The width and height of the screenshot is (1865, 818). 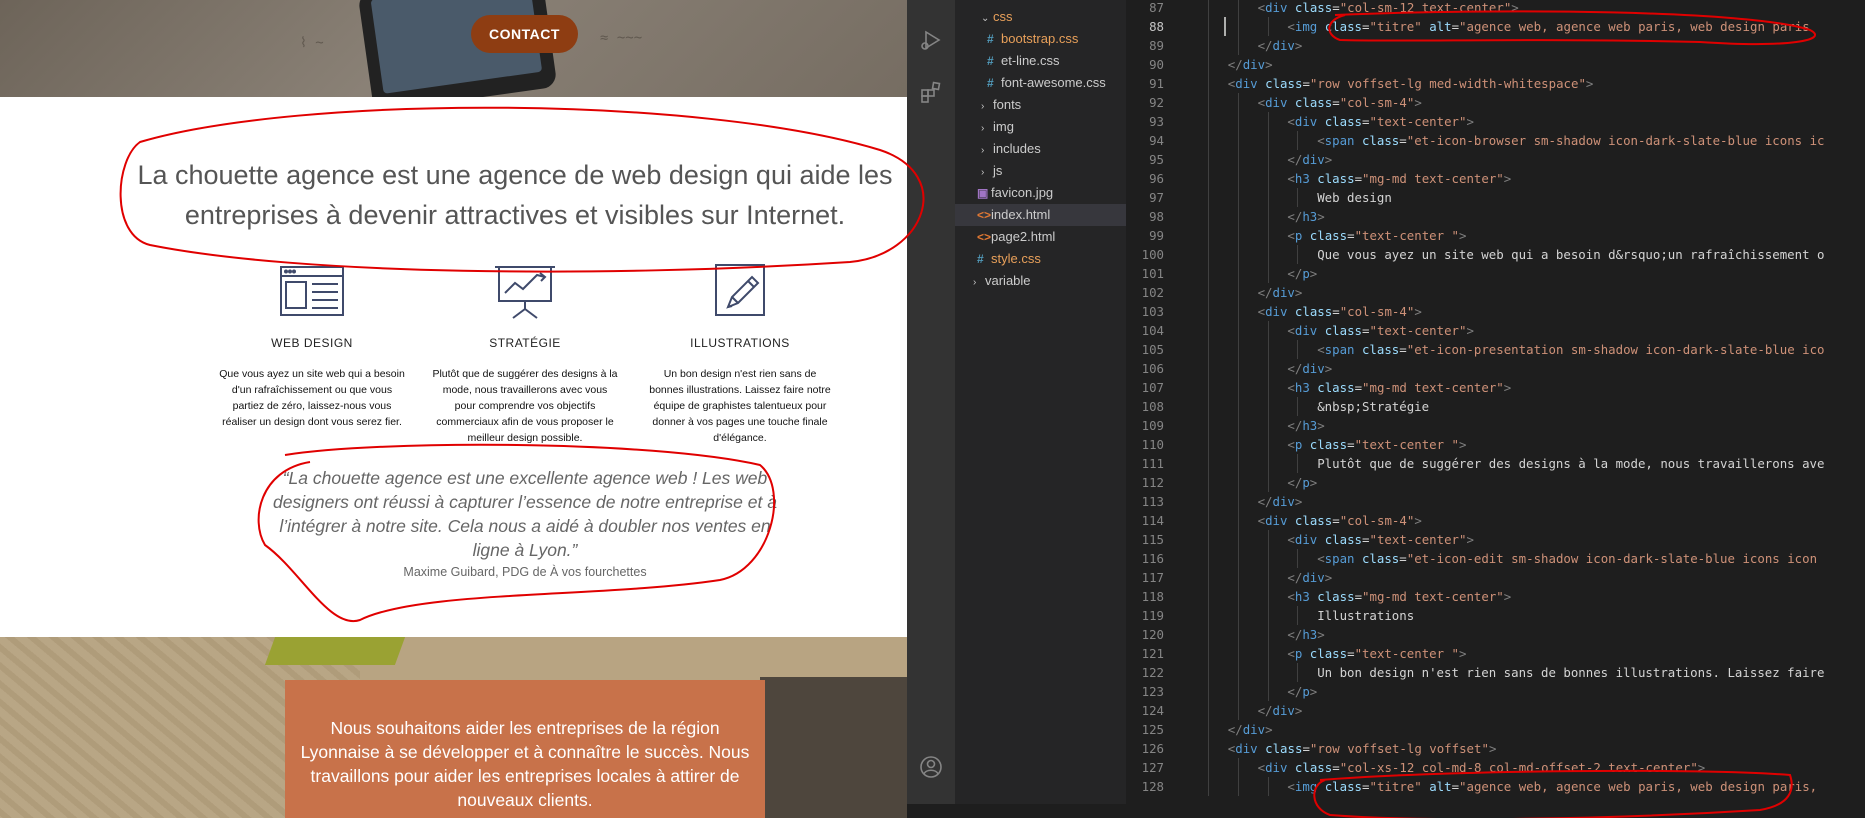 What do you see at coordinates (1053, 105) in the screenshot?
I see `tree-folder-fonts: › fonts` at bounding box center [1053, 105].